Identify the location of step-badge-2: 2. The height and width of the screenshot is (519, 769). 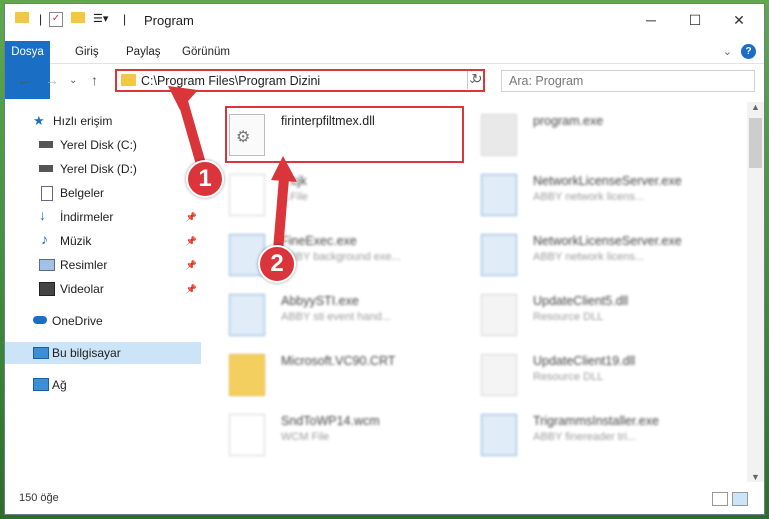
(277, 264).